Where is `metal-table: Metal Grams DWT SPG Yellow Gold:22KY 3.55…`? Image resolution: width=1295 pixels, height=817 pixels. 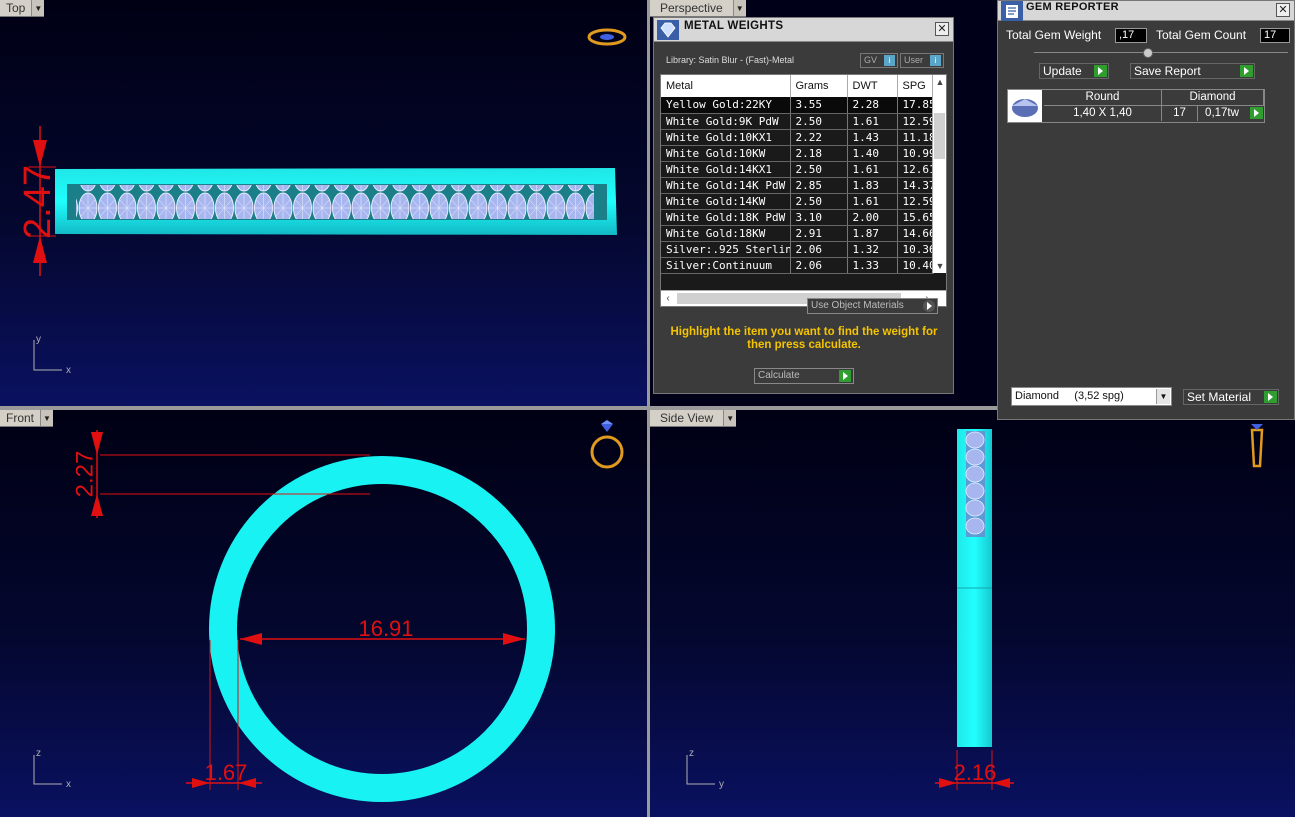
metal-table: Metal Grams DWT SPG Yellow Gold:22KY 3.55… is located at coordinates (803, 190).